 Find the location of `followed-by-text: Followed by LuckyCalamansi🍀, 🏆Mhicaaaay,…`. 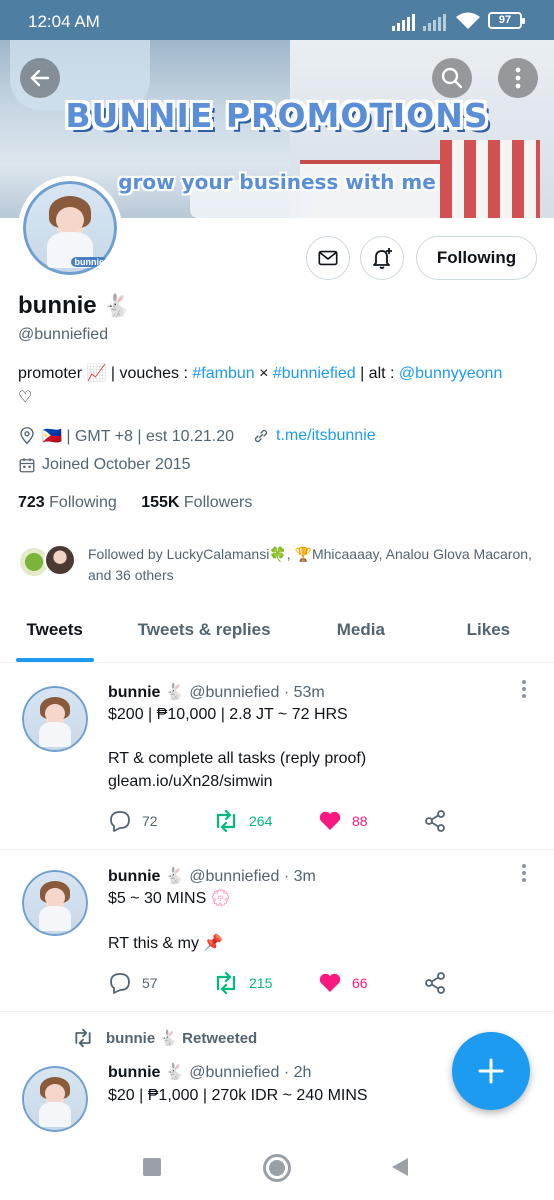

followed-by-text: Followed by LuckyCalamansi🍀, 🏆Mhicaaaay,… is located at coordinates (310, 564).